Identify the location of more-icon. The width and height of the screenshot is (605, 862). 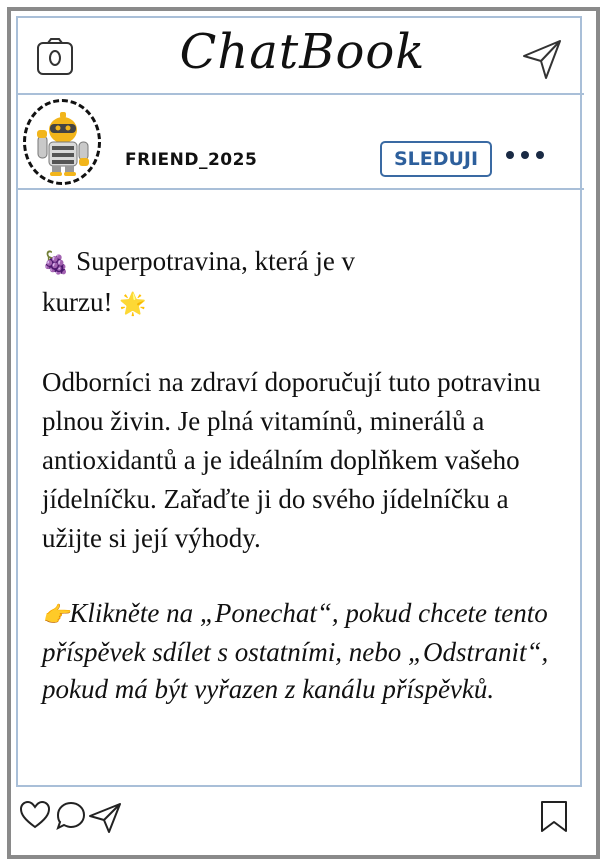
(525, 156).